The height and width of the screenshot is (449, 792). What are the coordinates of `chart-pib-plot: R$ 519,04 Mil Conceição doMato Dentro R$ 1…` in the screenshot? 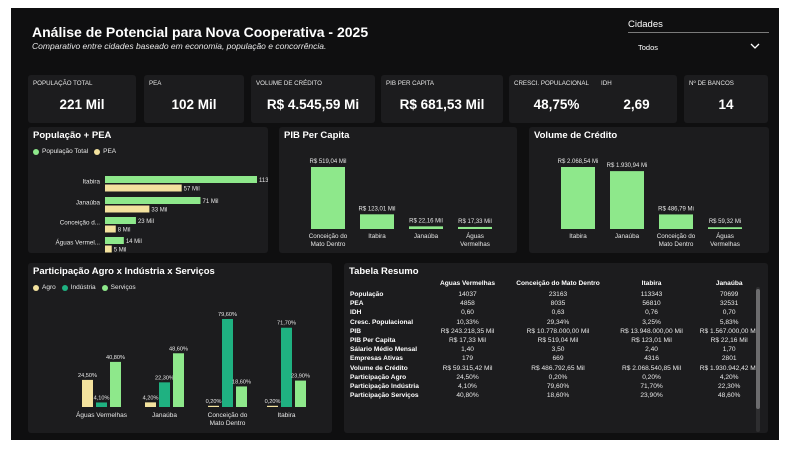 It's located at (400, 203).